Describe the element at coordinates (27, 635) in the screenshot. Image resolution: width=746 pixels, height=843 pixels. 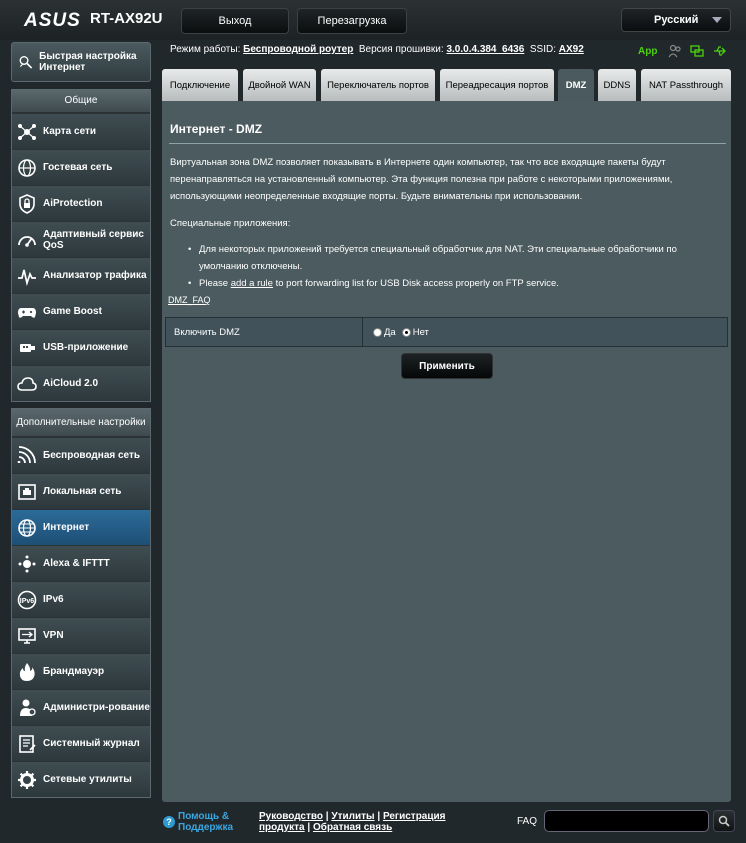
I see `vpn-icon` at that location.